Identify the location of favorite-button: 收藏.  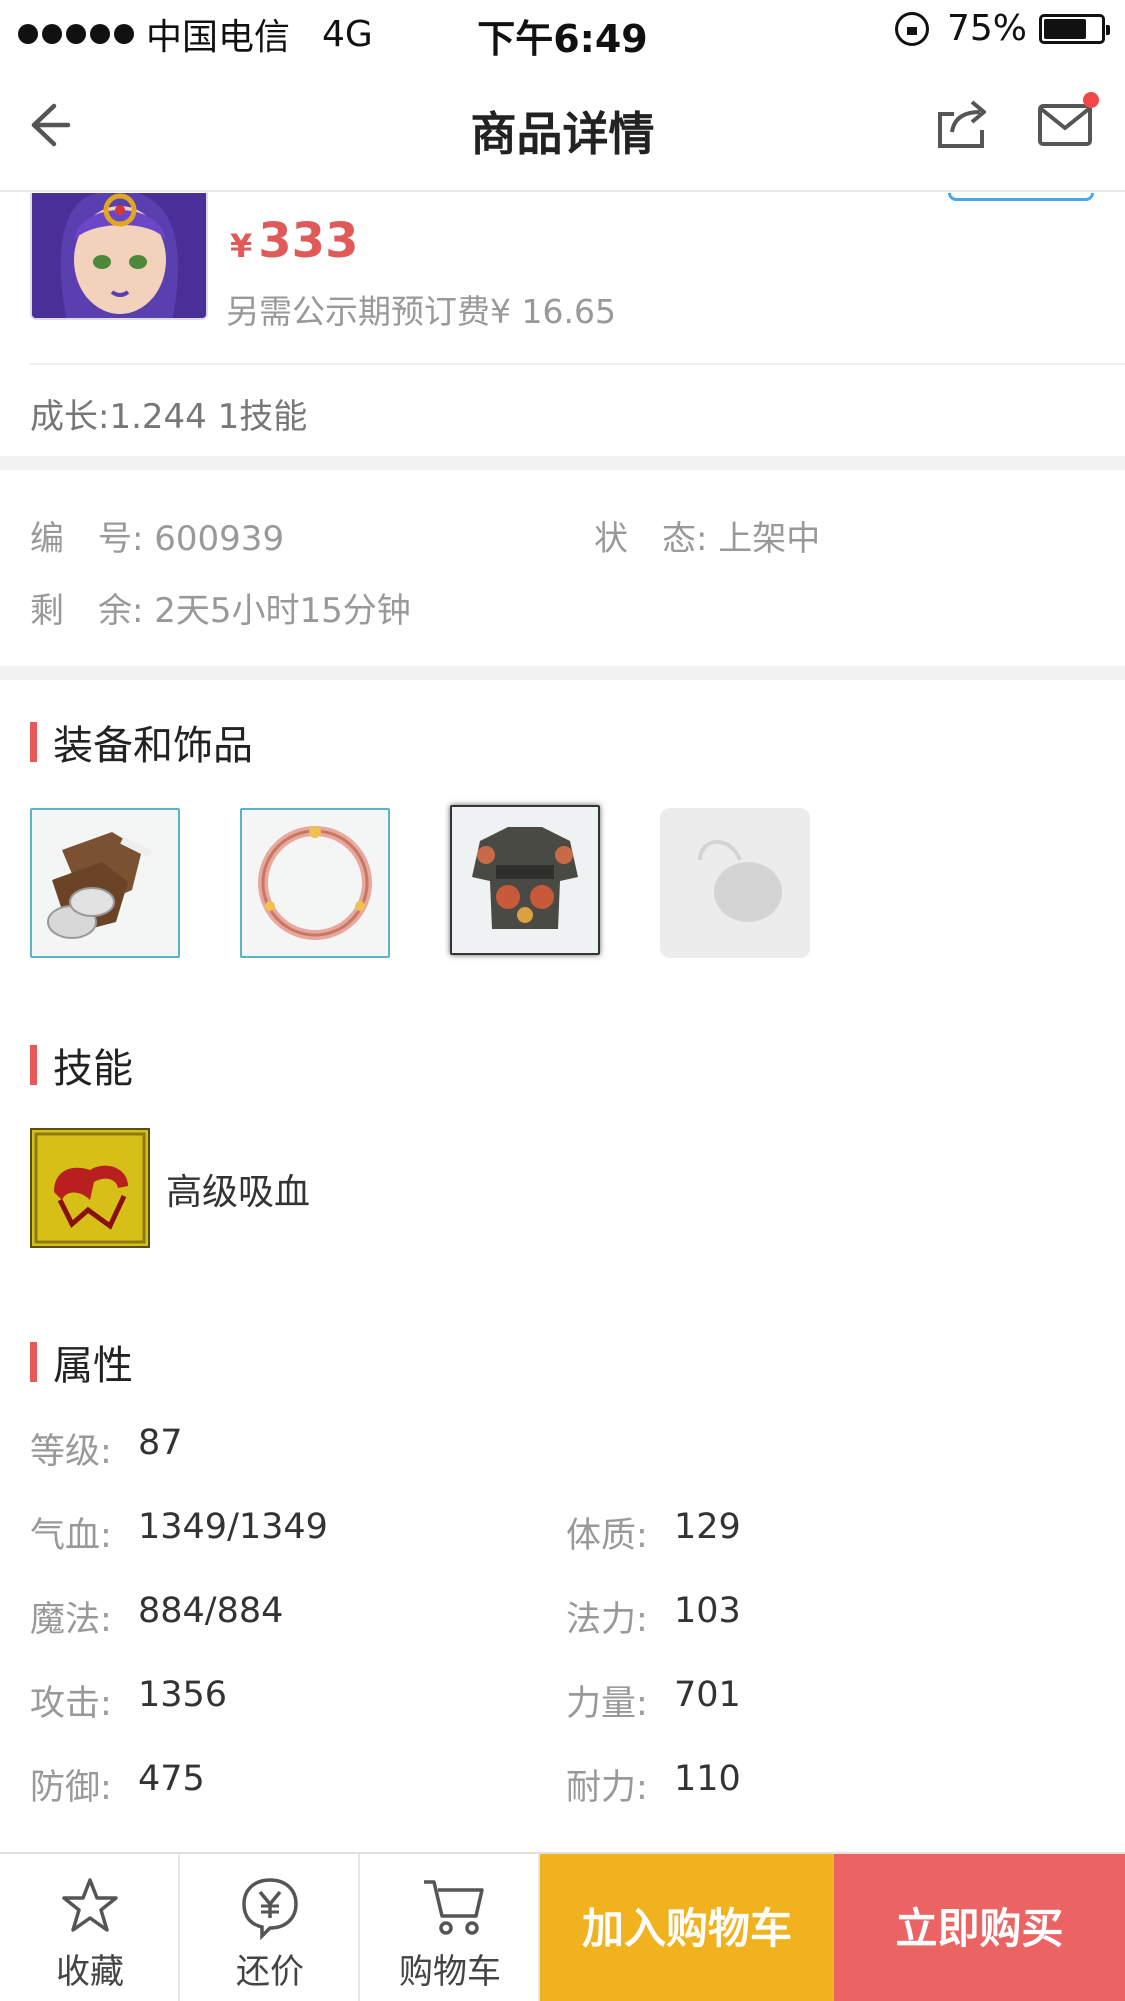
(90, 1927).